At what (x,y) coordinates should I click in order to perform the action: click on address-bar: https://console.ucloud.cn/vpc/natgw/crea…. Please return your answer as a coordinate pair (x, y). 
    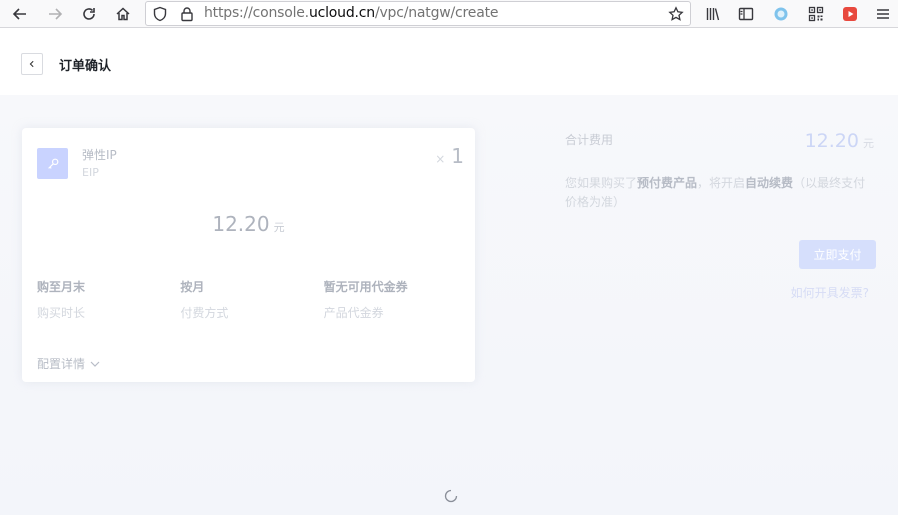
    Looking at the image, I should click on (418, 13).